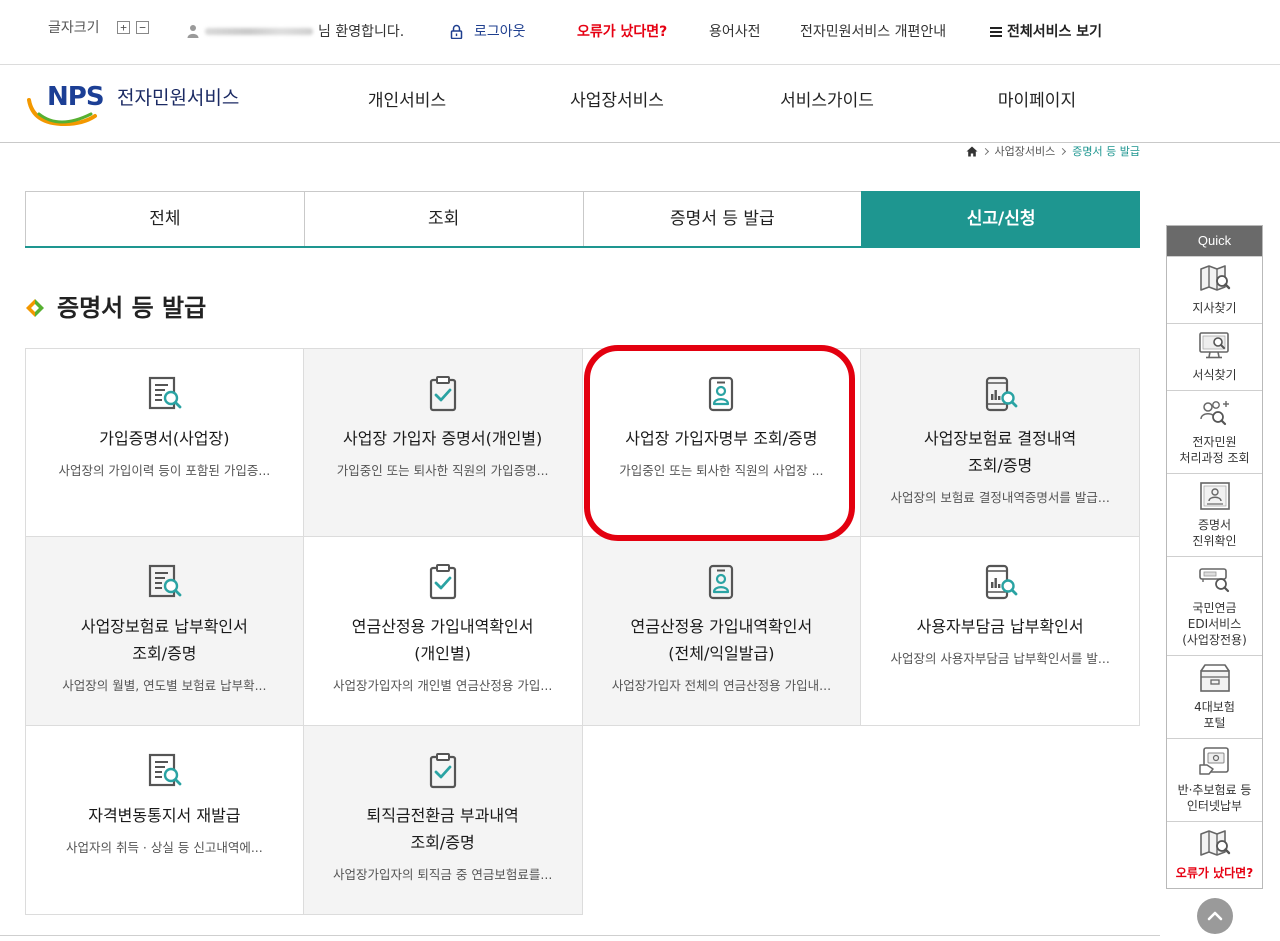 This screenshot has width=1280, height=941. What do you see at coordinates (456, 31) in the screenshot?
I see `lock-icon` at bounding box center [456, 31].